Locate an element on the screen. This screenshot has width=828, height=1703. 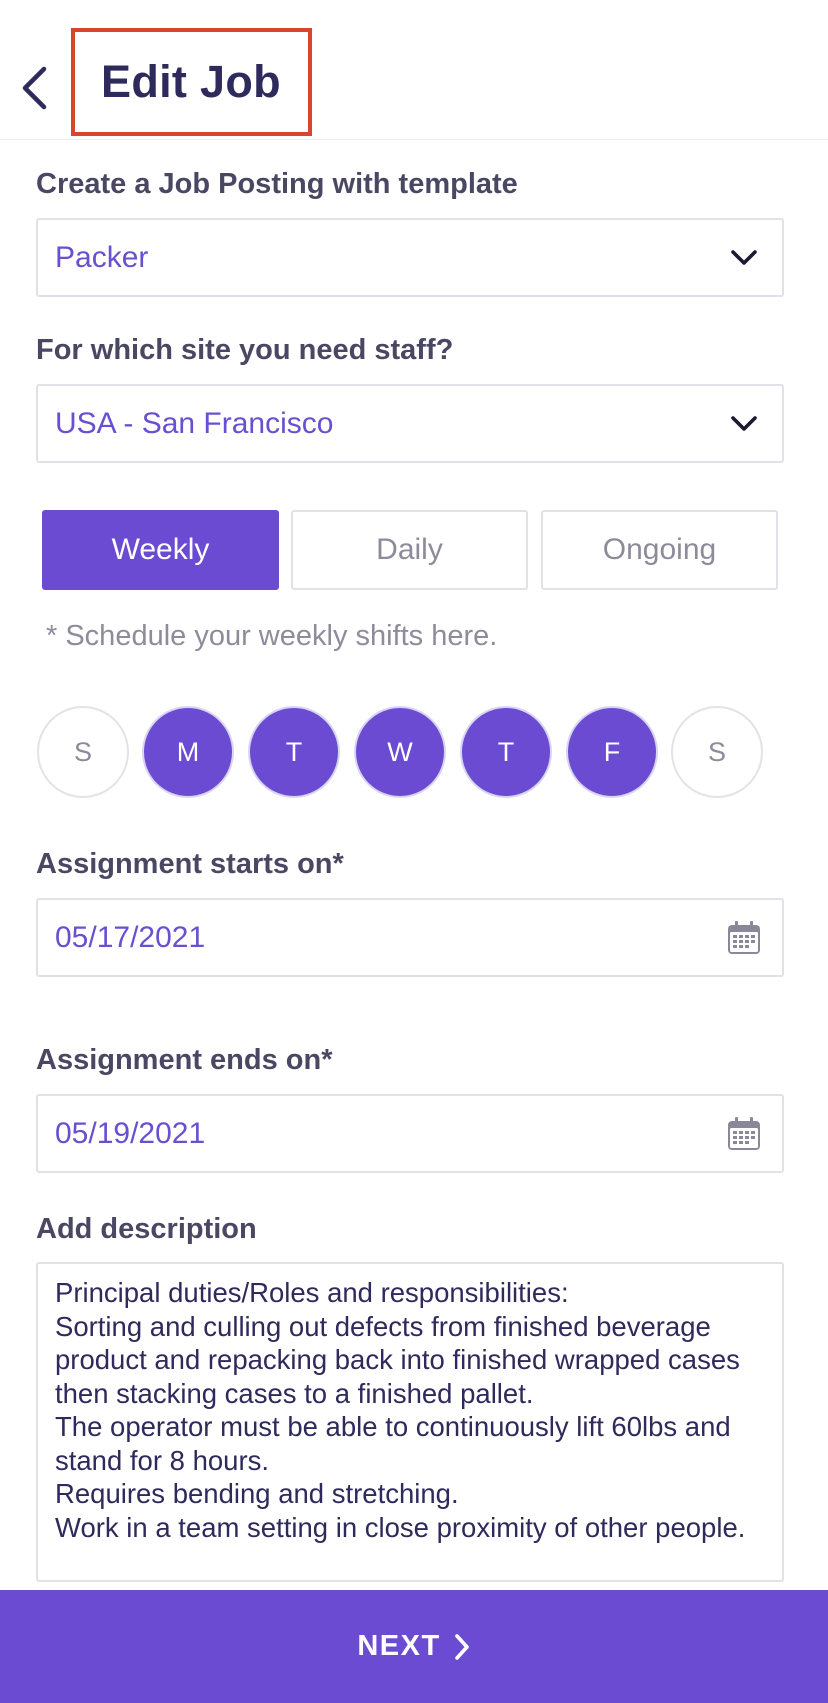
back-button is located at coordinates (34, 88).